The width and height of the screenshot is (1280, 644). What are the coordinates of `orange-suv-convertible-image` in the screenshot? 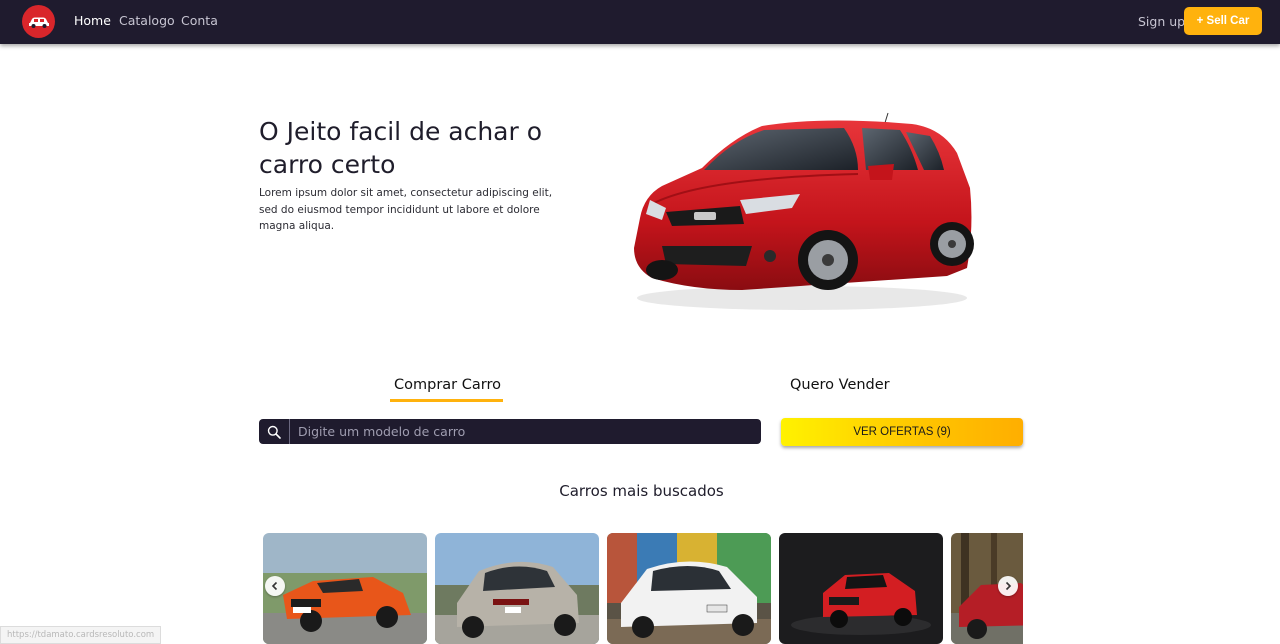 It's located at (345, 588).